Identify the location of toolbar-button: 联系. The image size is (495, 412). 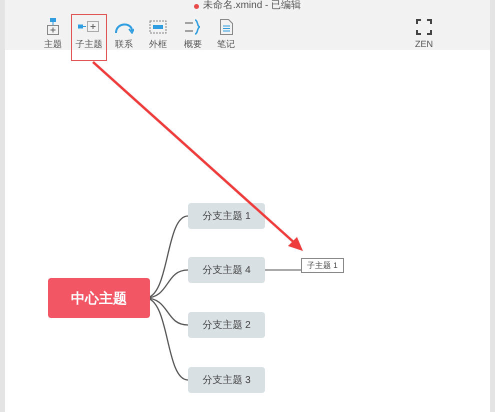
(124, 37).